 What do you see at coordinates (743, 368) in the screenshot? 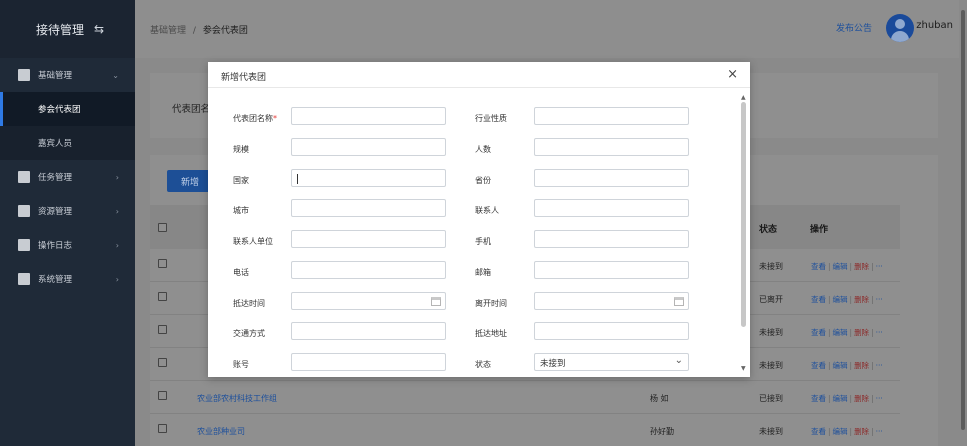
I see `scroll-down-arrow-icon: ▼` at bounding box center [743, 368].